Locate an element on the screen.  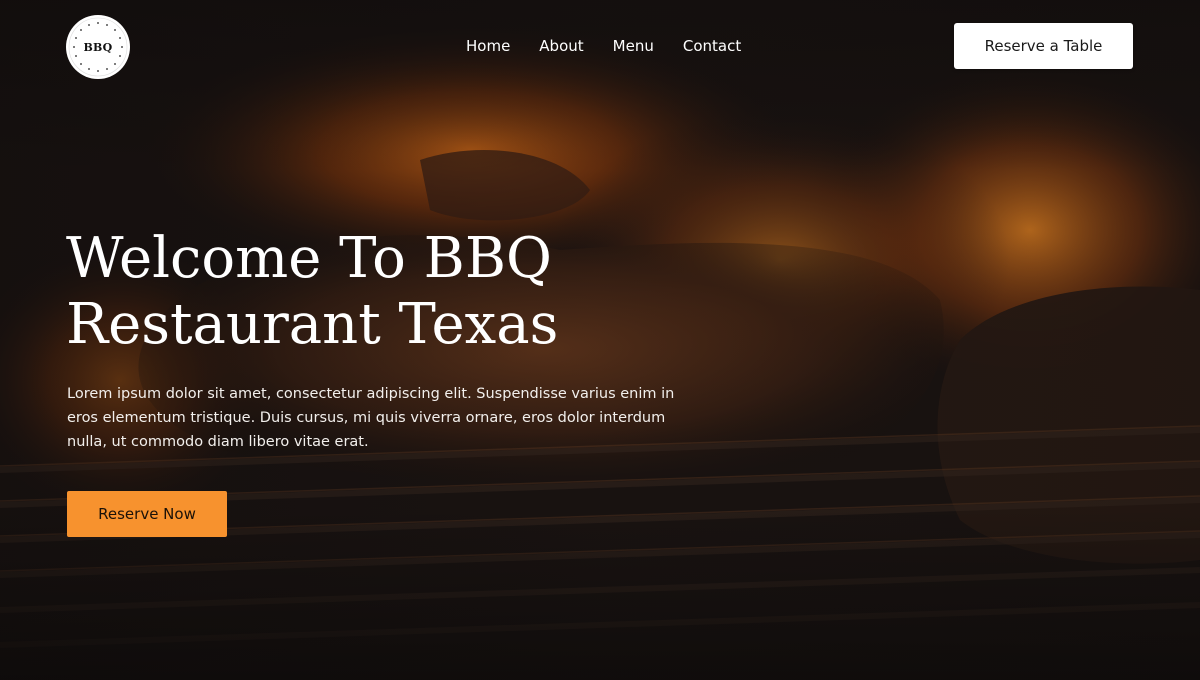
logo-text: BBQ is located at coordinates (98, 47).